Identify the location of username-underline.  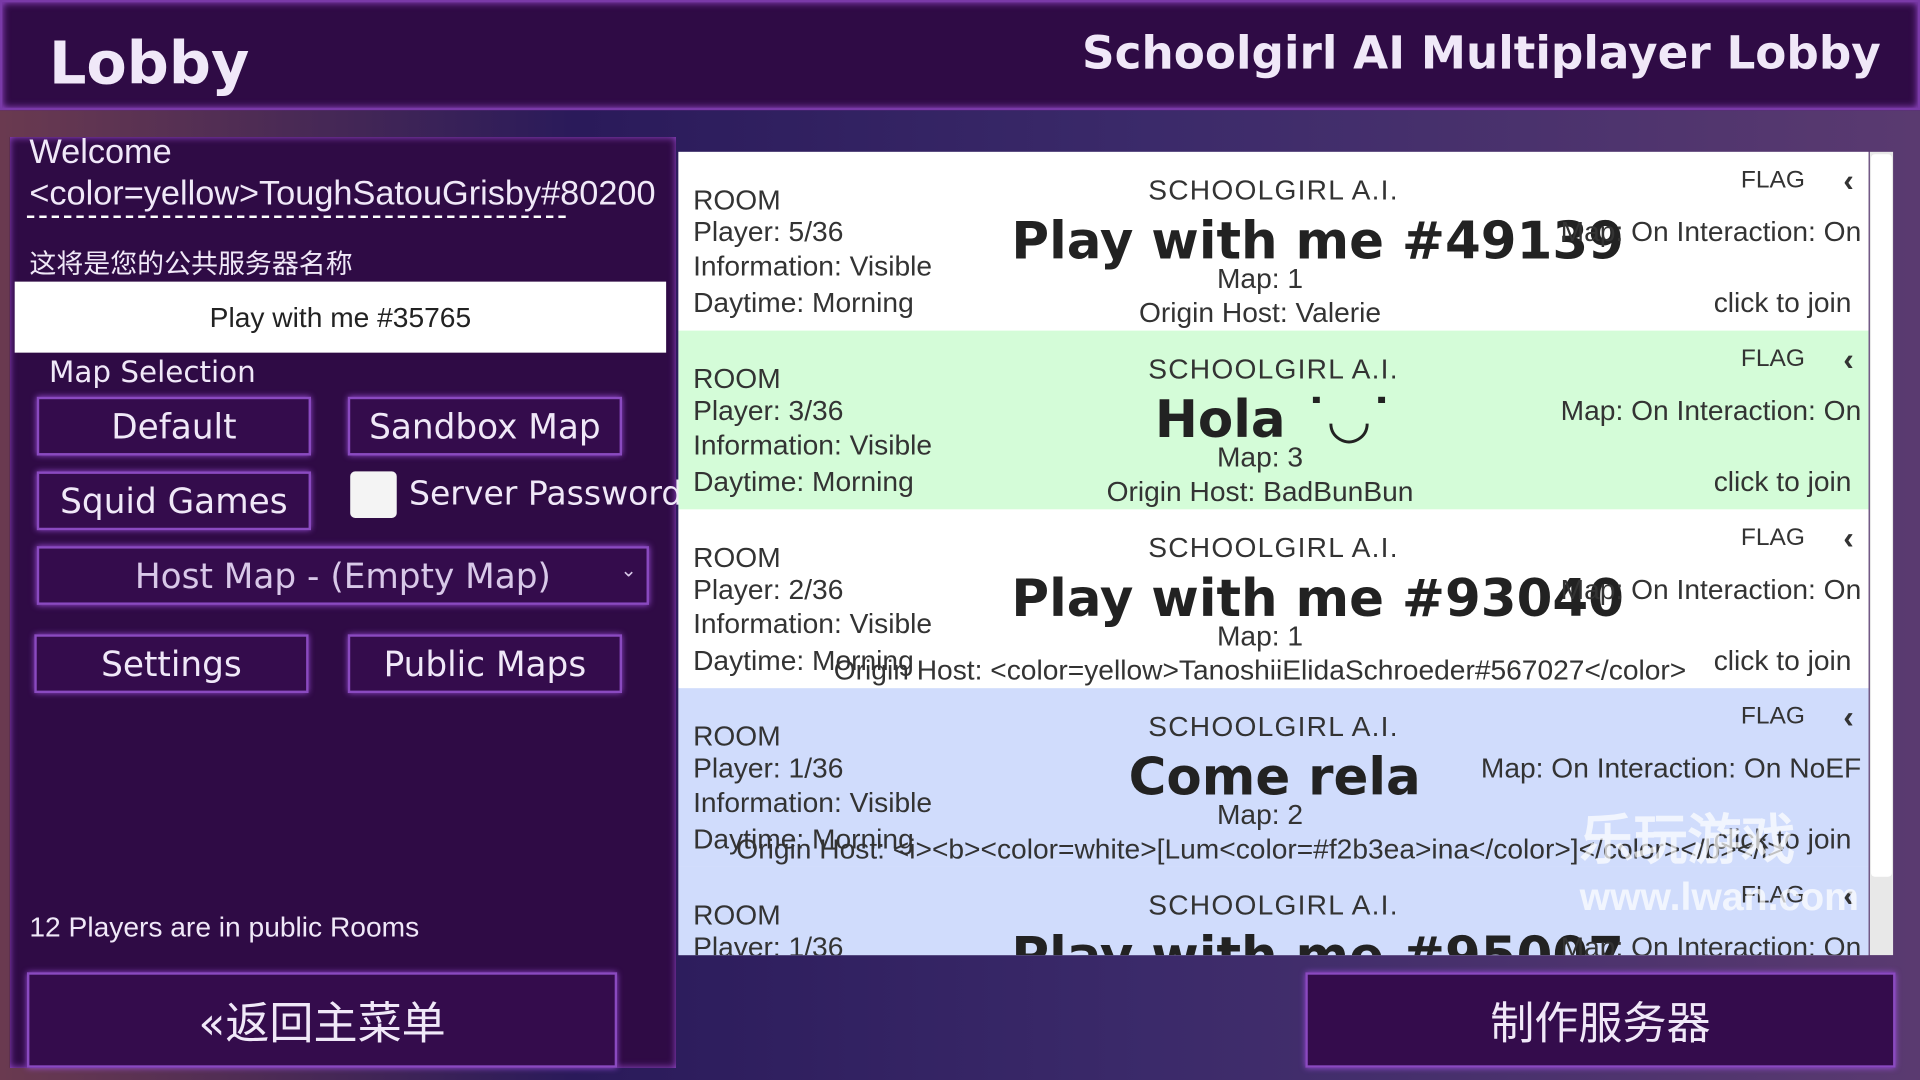
(296, 216).